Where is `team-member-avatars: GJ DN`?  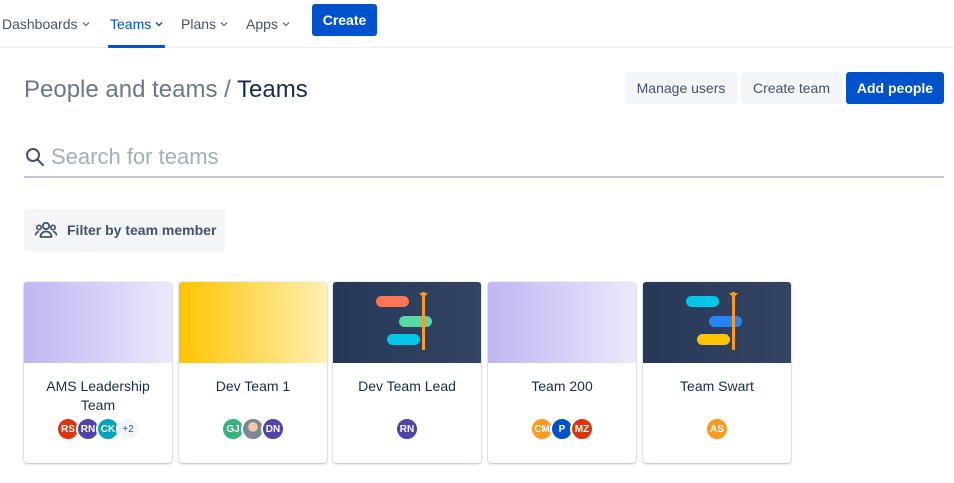
team-member-avatars: GJ DN is located at coordinates (253, 429).